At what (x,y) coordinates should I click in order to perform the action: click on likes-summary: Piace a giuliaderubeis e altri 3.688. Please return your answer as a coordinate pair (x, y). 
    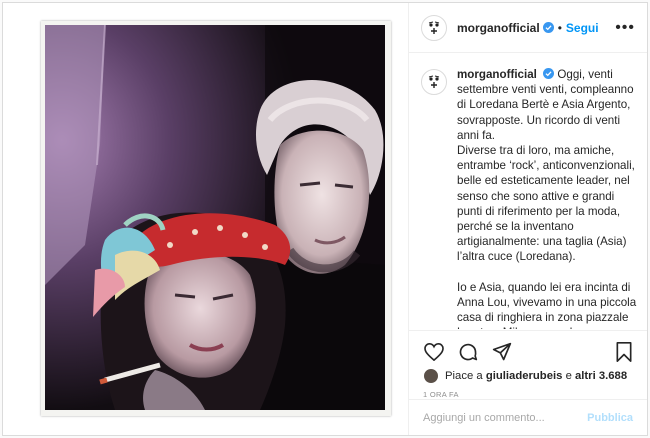
    Looking at the image, I should click on (528, 374).